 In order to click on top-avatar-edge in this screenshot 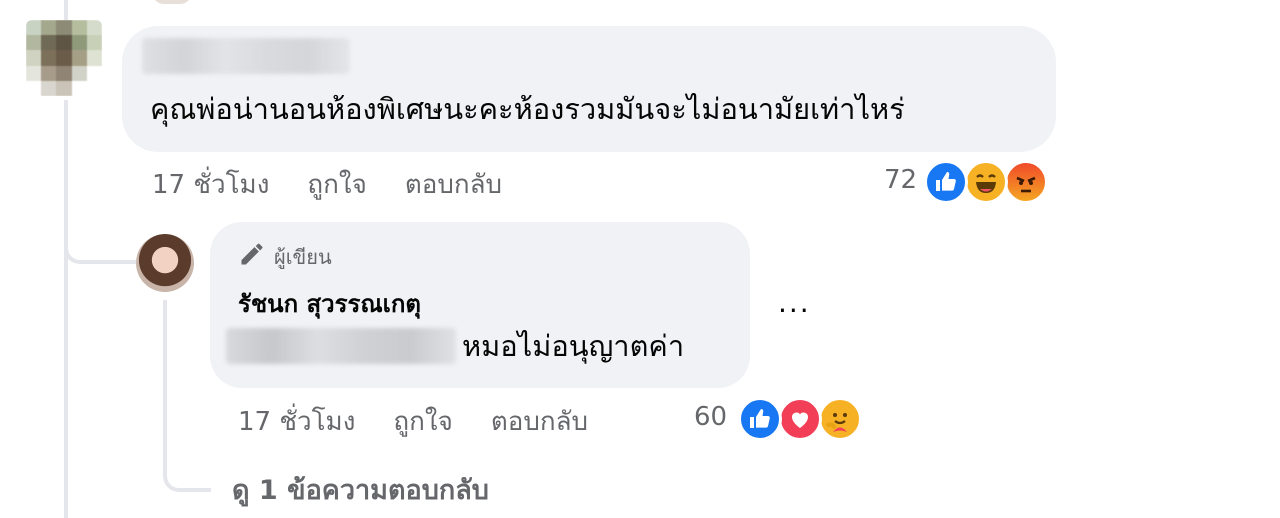, I will do `click(172, 2)`.